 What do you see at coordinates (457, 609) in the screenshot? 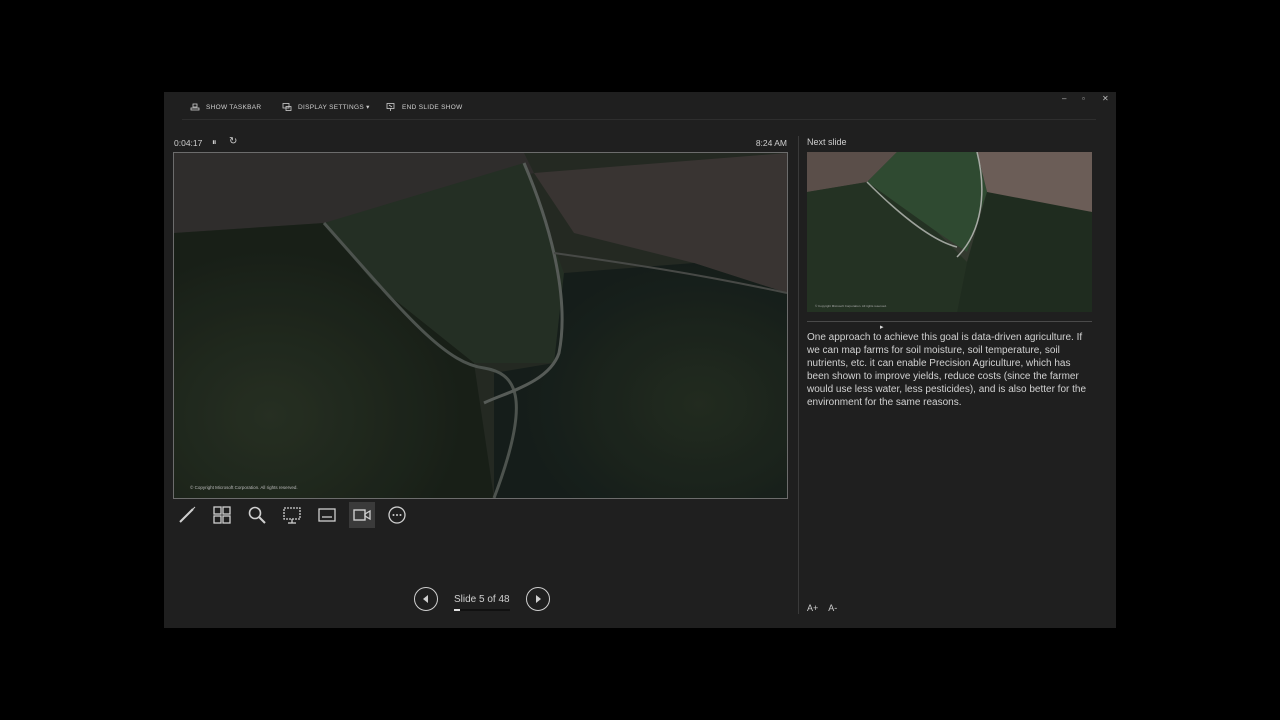
I see `slide-progress-fill` at bounding box center [457, 609].